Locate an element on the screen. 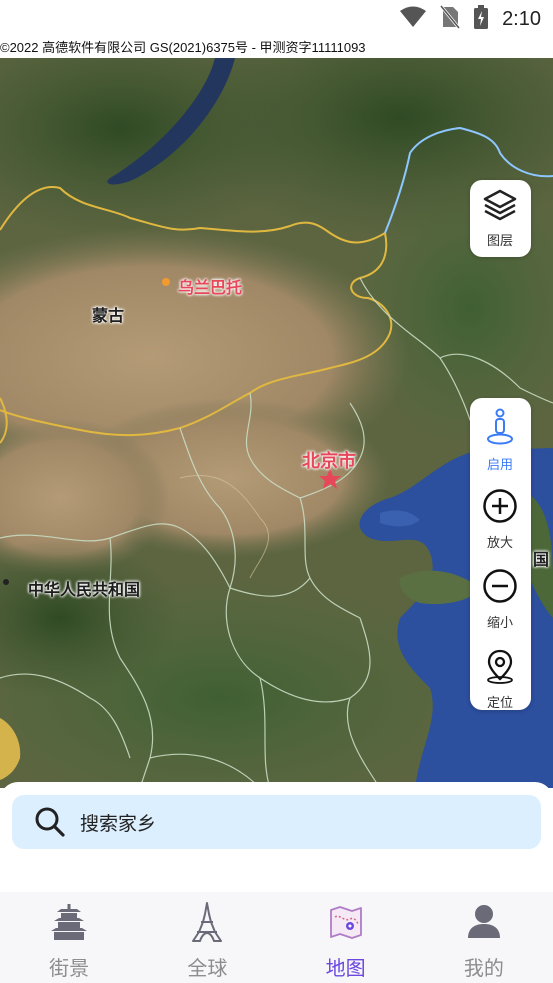 Image resolution: width=553 pixels, height=983 pixels. pegman-icon is located at coordinates (500, 429).